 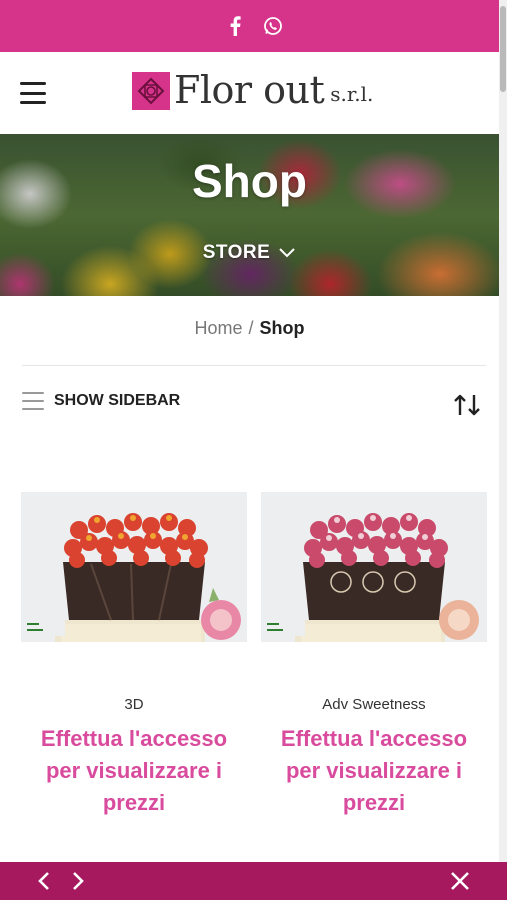 What do you see at coordinates (253, 881) in the screenshot?
I see `bottom-navigation-bar` at bounding box center [253, 881].